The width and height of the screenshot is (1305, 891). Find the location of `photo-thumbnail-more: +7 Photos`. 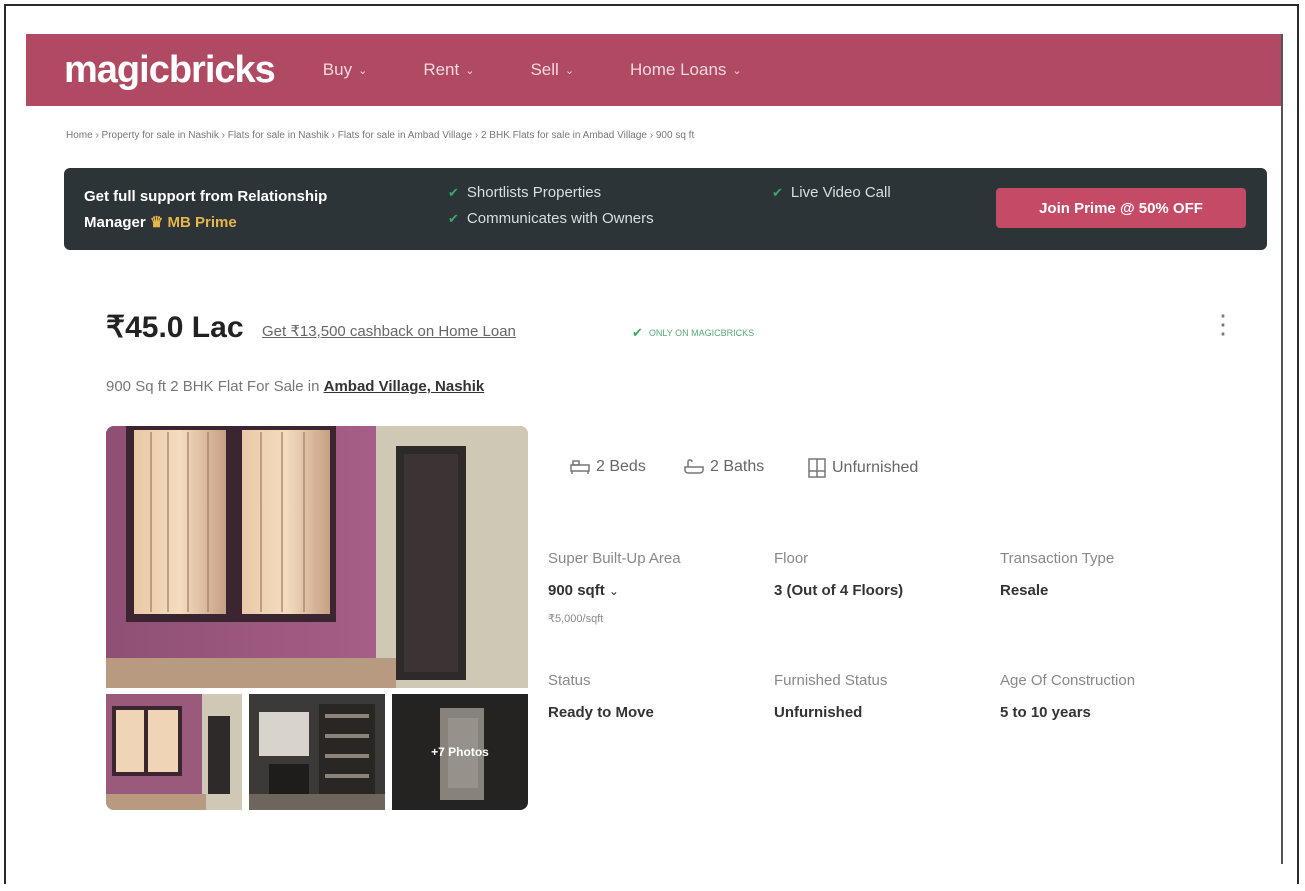

photo-thumbnail-more: +7 Photos is located at coordinates (460, 752).